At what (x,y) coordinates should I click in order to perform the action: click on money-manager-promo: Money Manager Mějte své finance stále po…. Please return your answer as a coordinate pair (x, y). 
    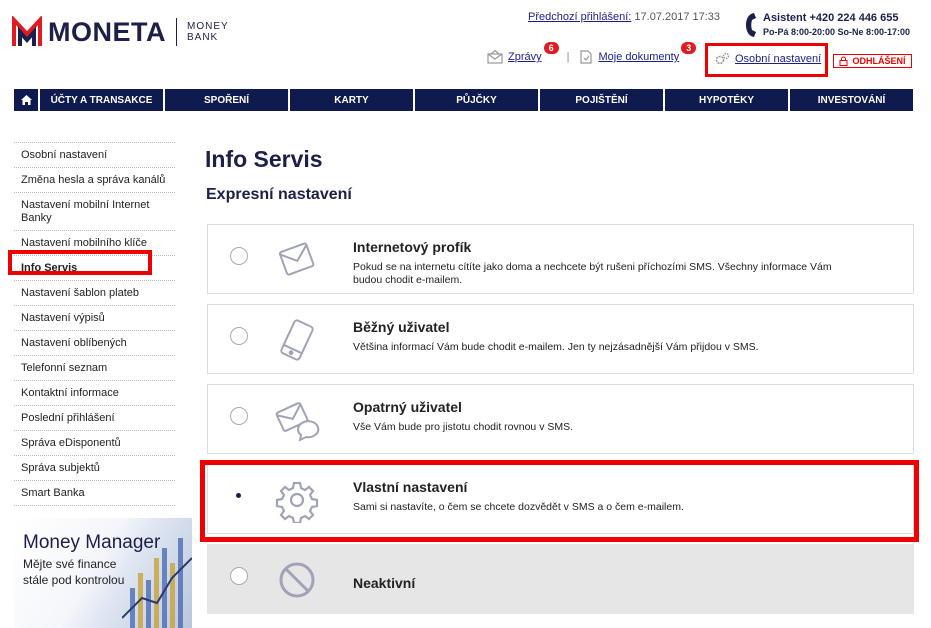
    Looking at the image, I should click on (103, 573).